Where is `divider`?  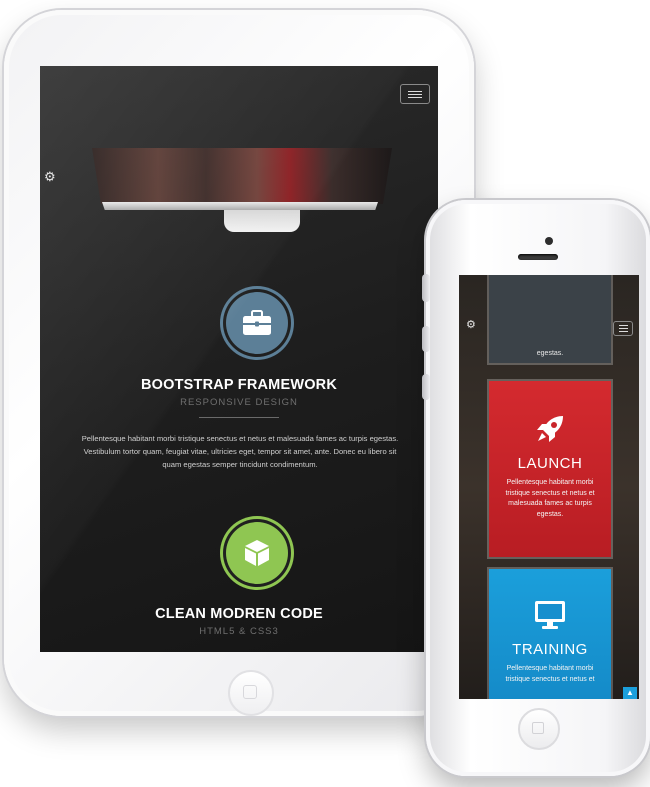
divider is located at coordinates (239, 417).